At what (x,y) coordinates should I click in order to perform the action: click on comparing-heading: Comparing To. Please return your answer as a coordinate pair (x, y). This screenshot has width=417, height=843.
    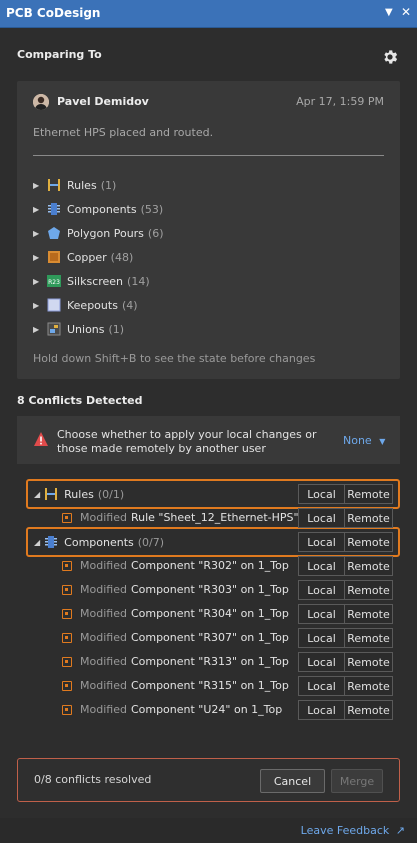
    Looking at the image, I should click on (59, 54).